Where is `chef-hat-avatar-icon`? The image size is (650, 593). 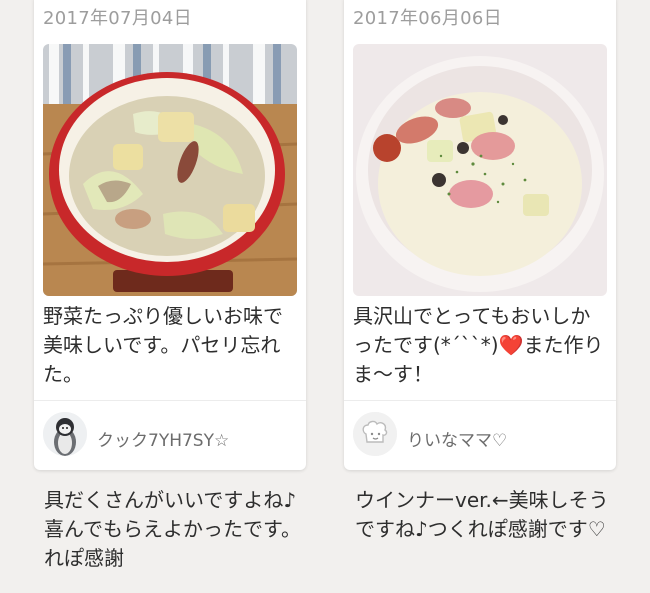 chef-hat-avatar-icon is located at coordinates (375, 434).